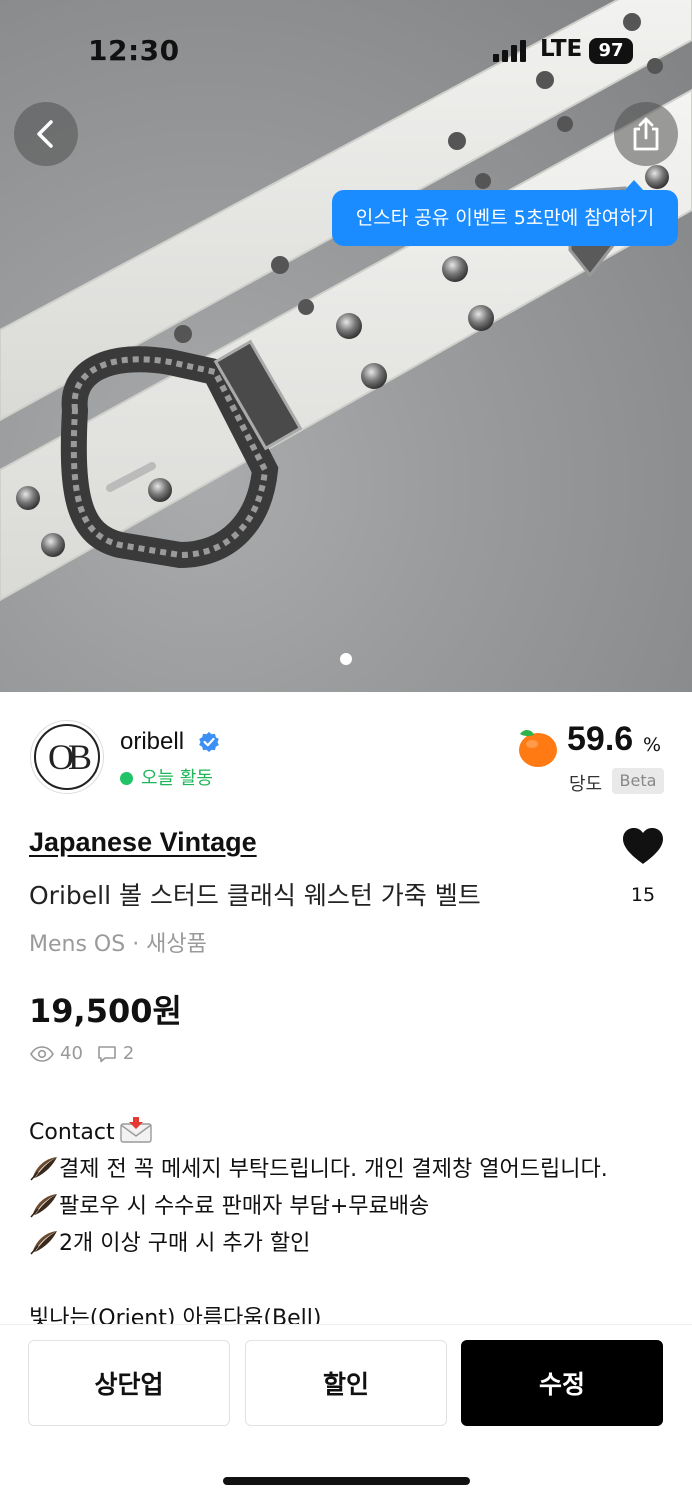 Image resolution: width=692 pixels, height=1500 pixels. Describe the element at coordinates (118, 944) in the screenshot. I see `product-meta: Mens OS · 새상품` at that location.